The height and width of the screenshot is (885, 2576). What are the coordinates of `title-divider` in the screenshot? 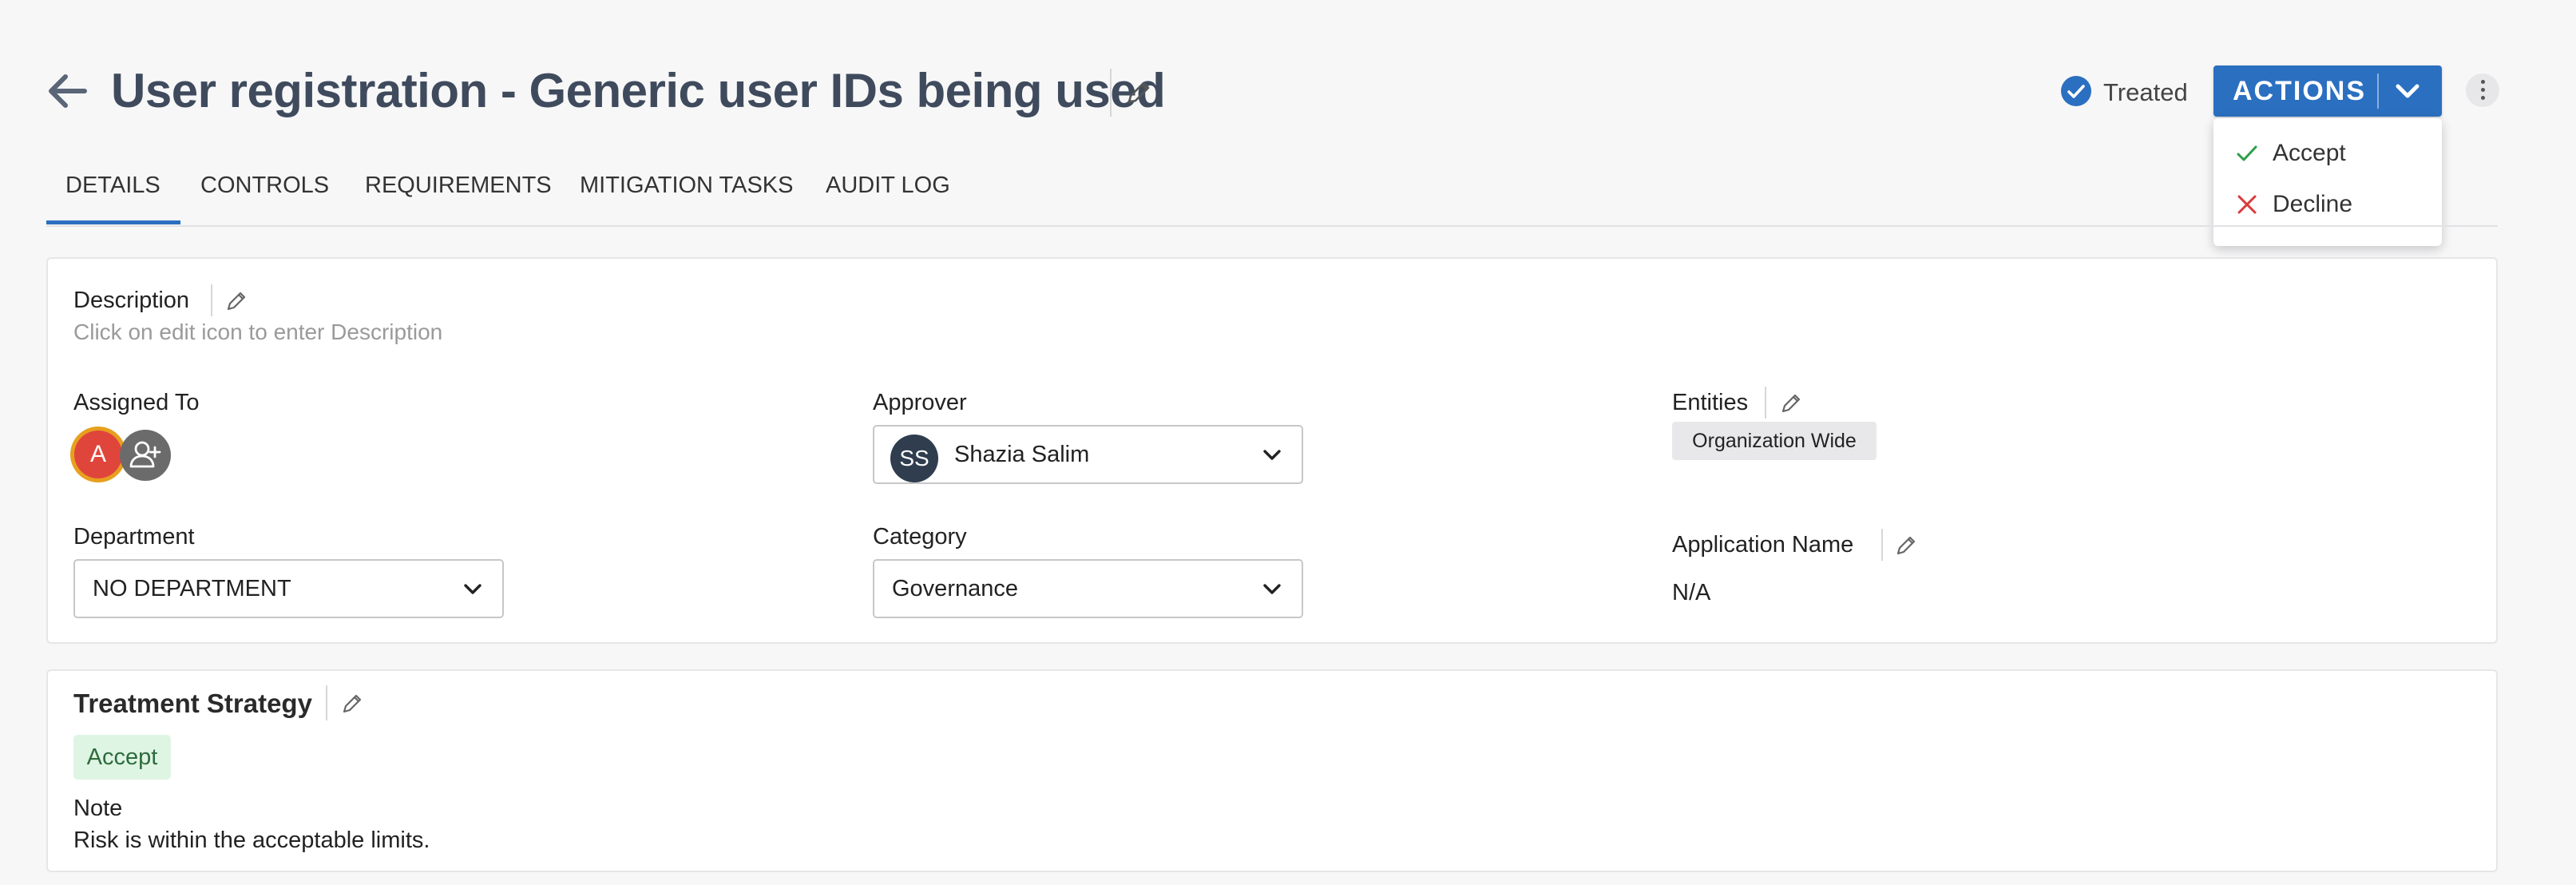 It's located at (1111, 93).